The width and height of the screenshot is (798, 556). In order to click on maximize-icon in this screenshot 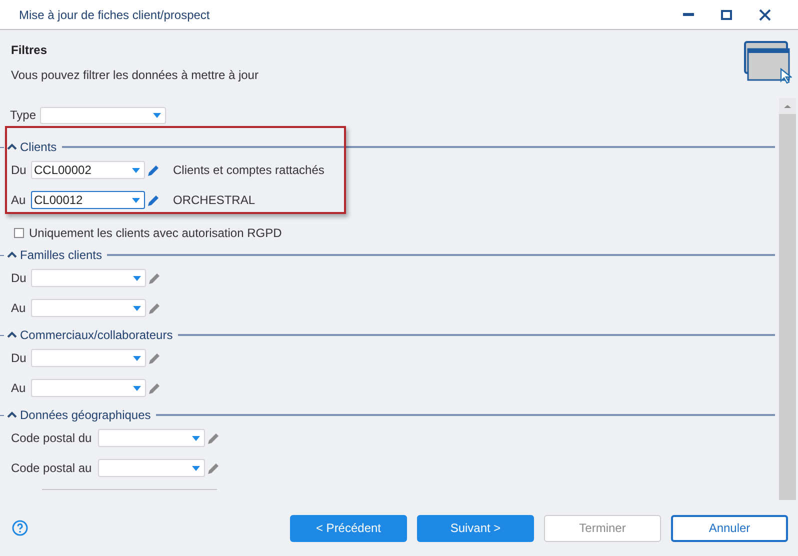, I will do `click(726, 15)`.